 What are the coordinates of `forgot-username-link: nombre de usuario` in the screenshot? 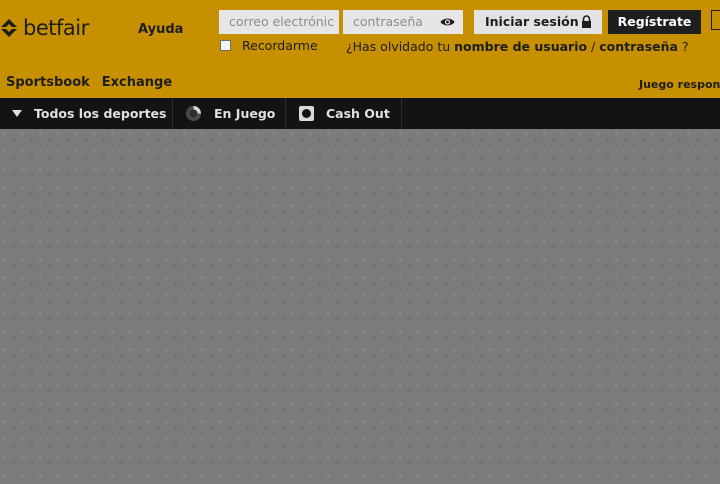 It's located at (520, 46).